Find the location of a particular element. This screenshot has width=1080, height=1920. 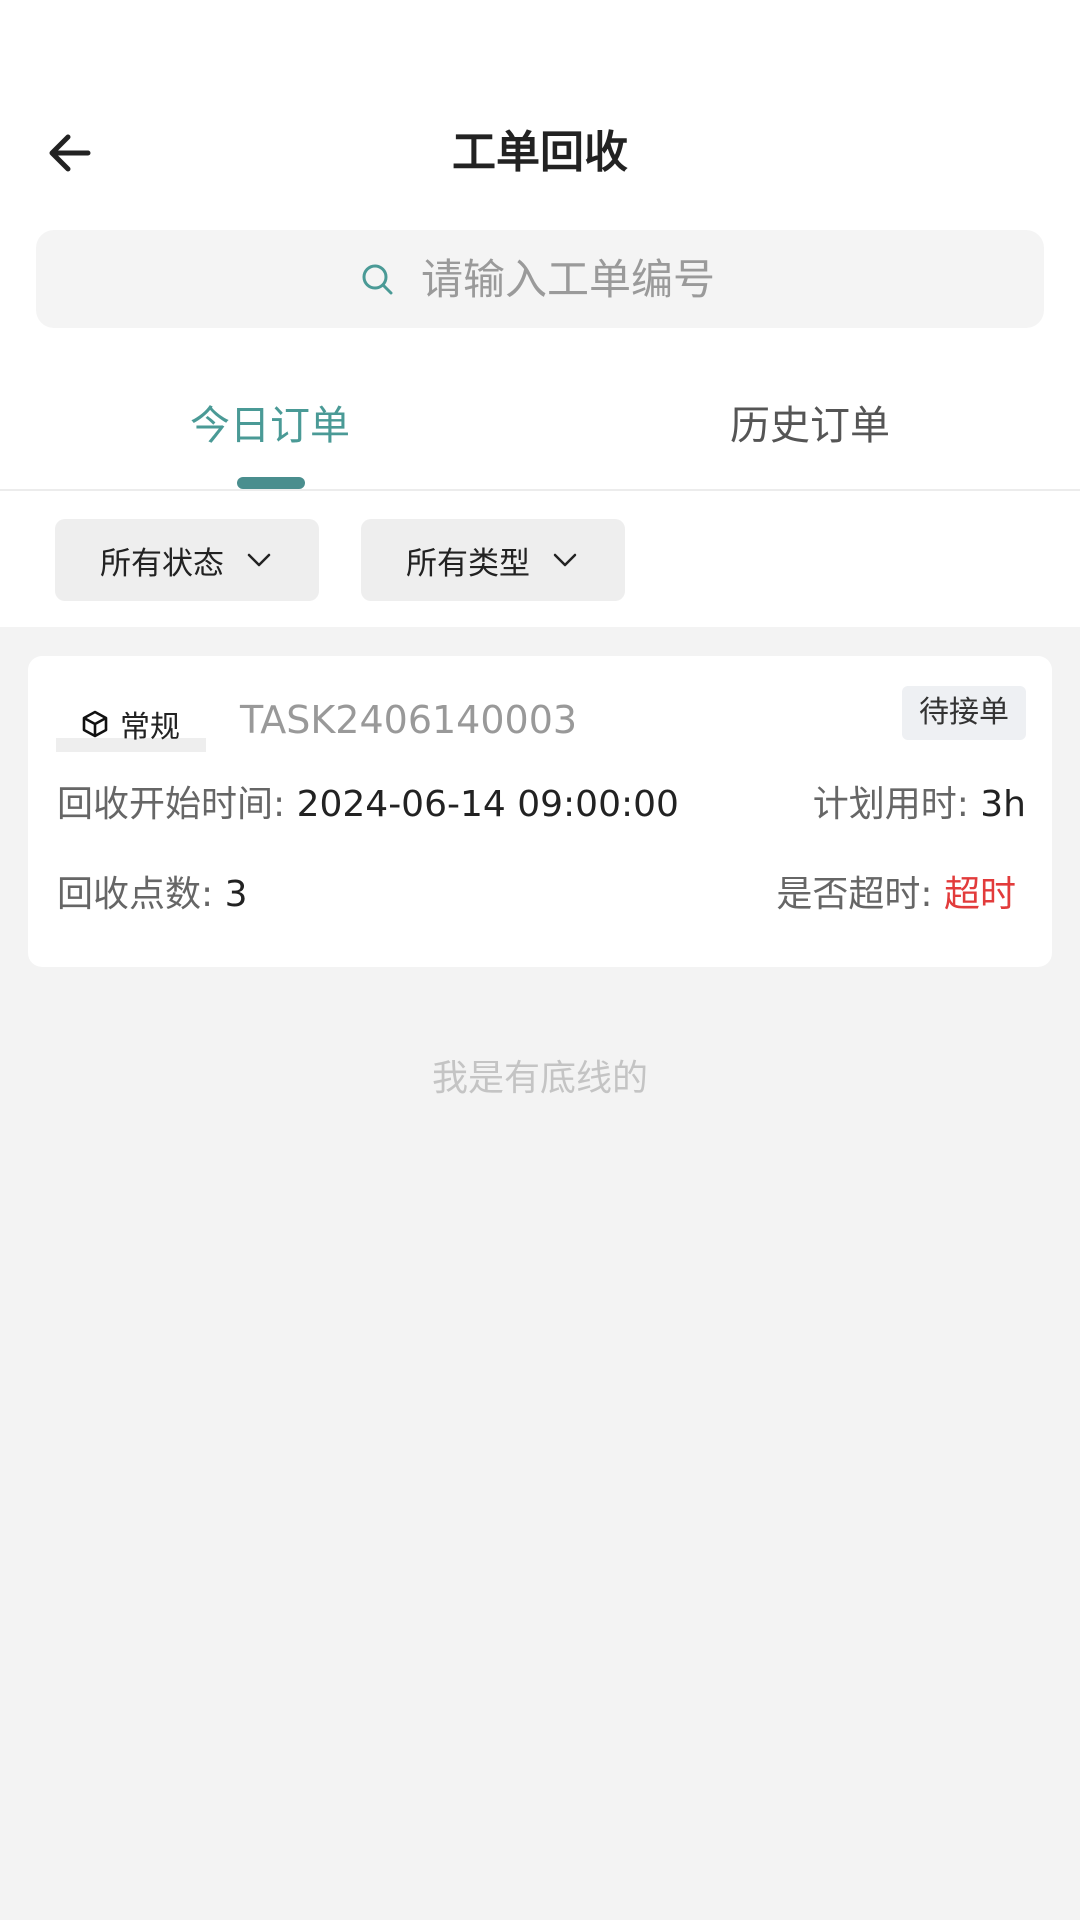

page-title: 工单回收 is located at coordinates (540, 152).